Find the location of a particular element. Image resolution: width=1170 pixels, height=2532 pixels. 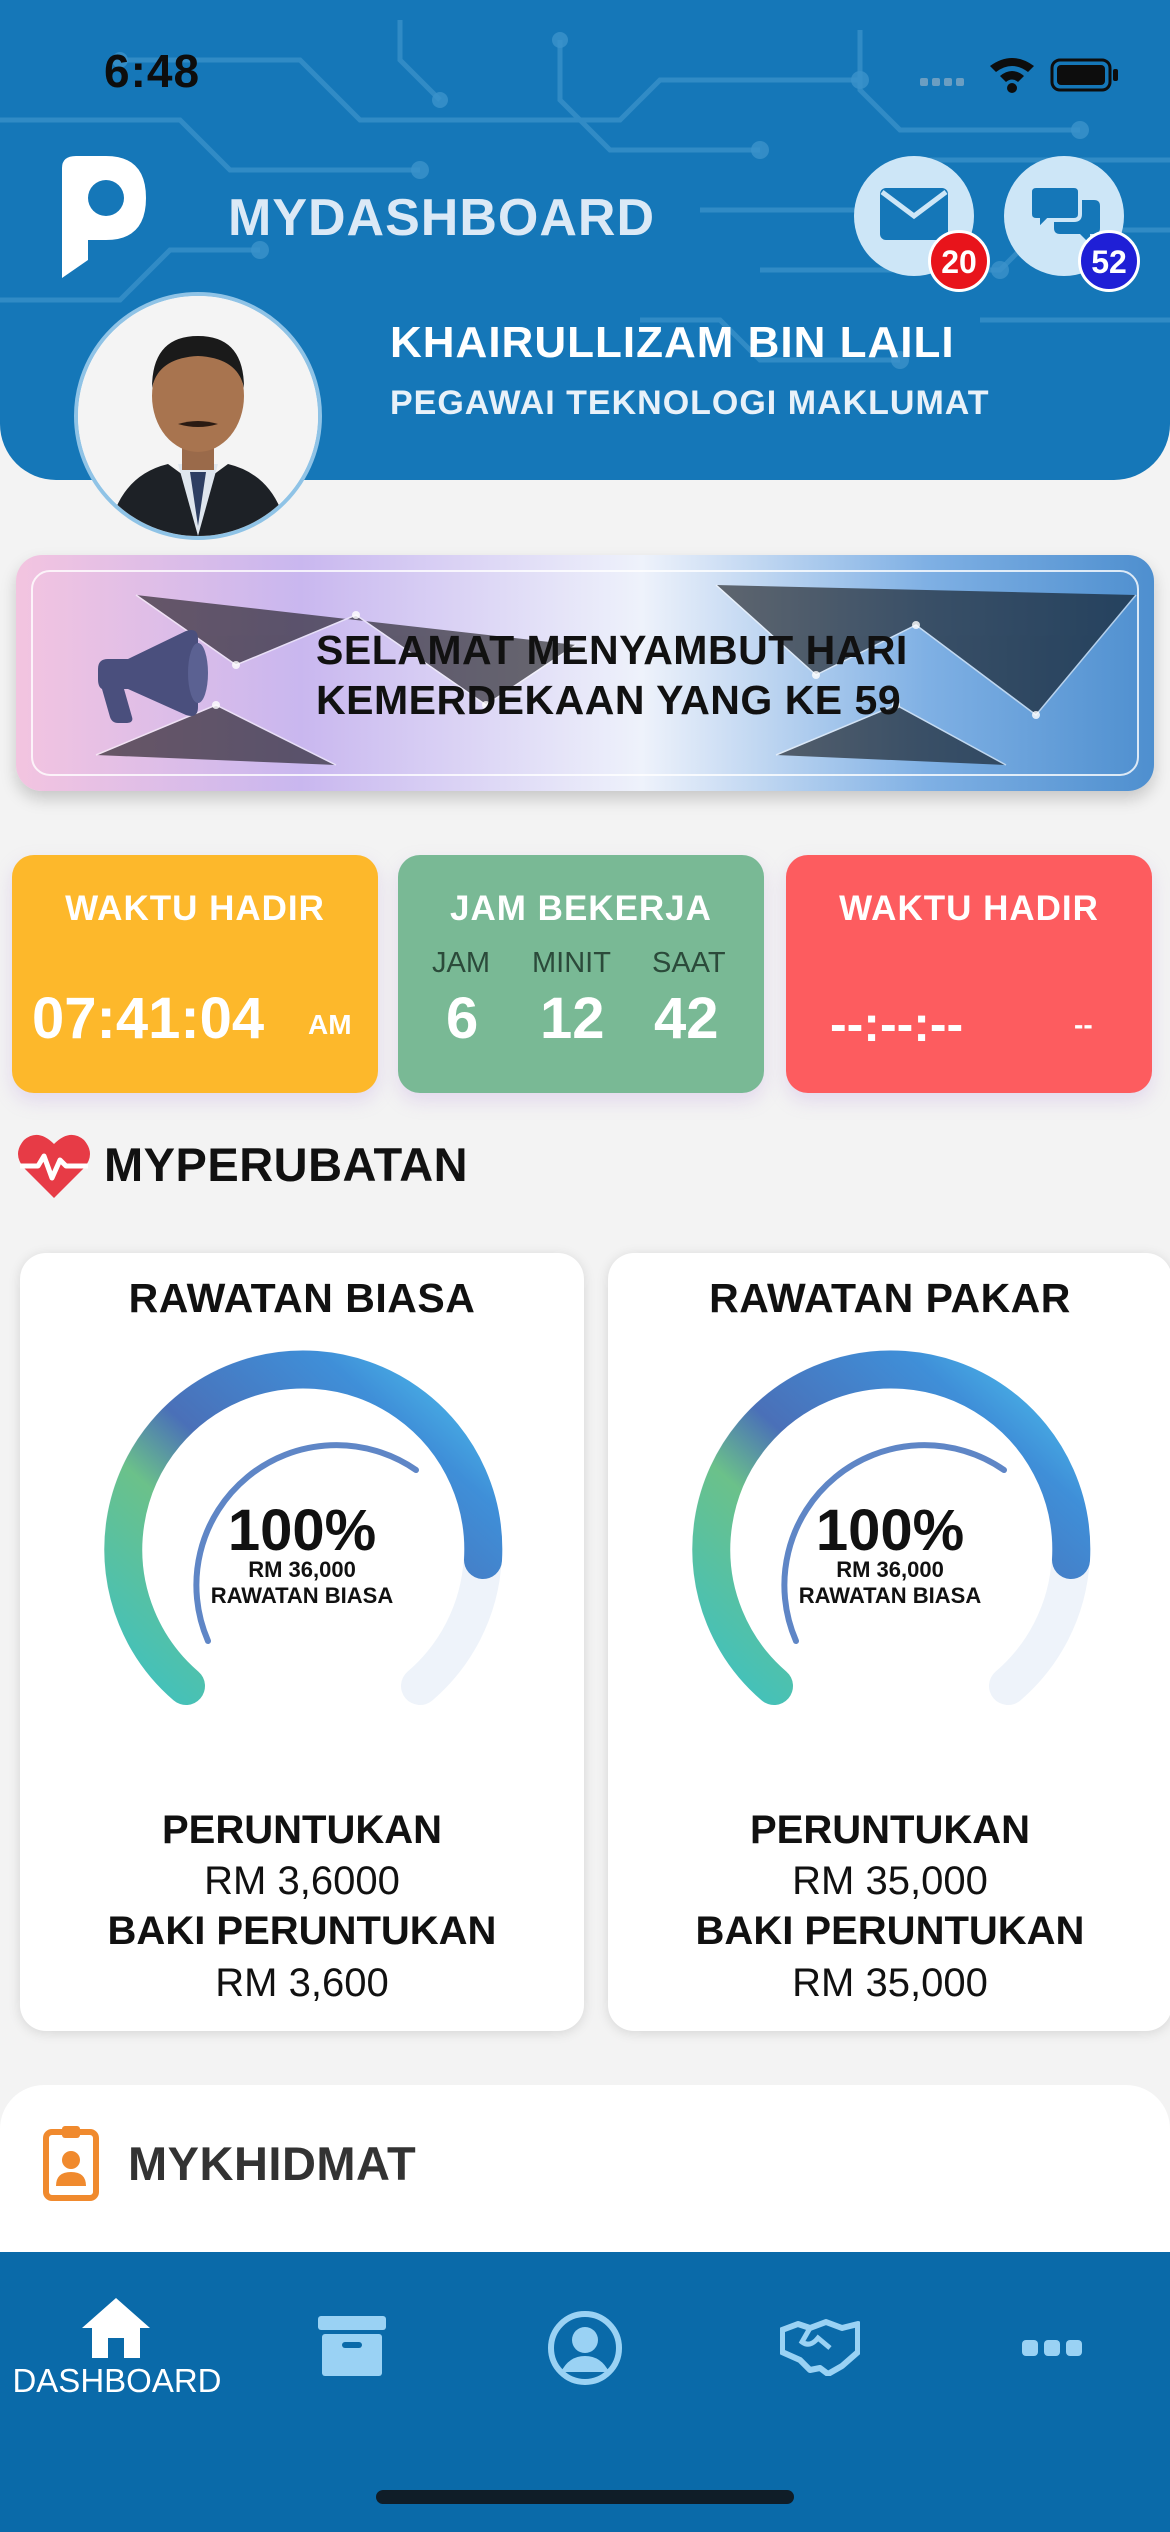

mail-button: 20 is located at coordinates (922, 224).